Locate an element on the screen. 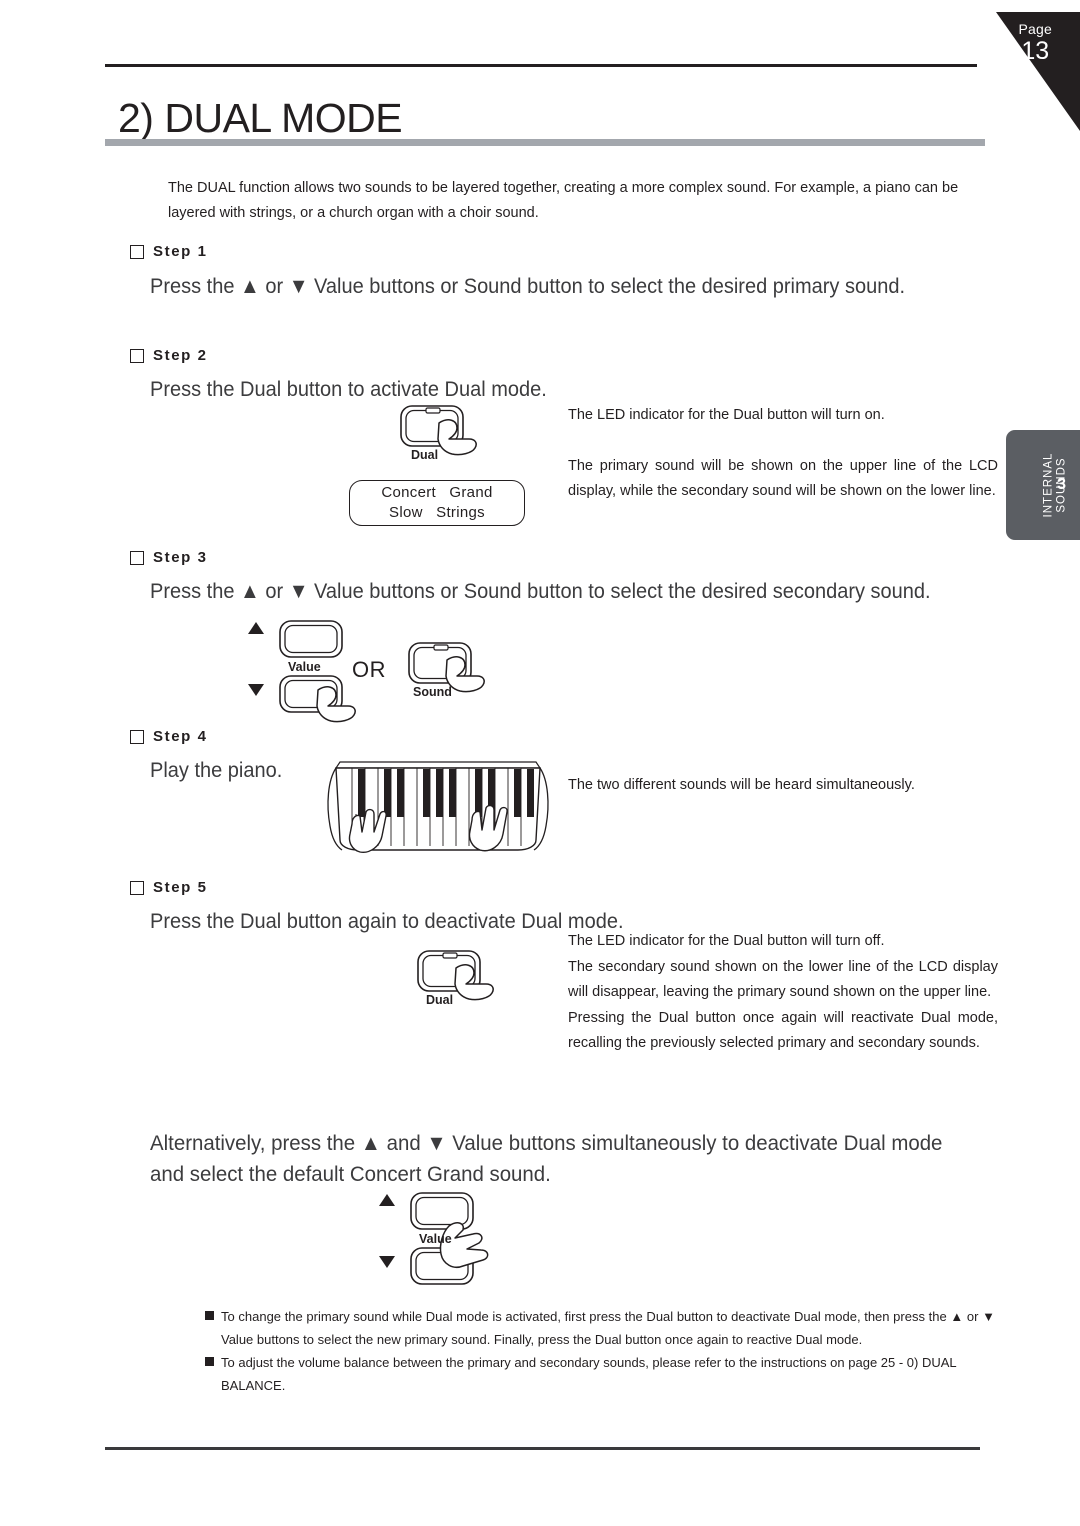 This screenshot has width=1080, height=1526. page-title: 2) DUAL MODE is located at coordinates (260, 118).